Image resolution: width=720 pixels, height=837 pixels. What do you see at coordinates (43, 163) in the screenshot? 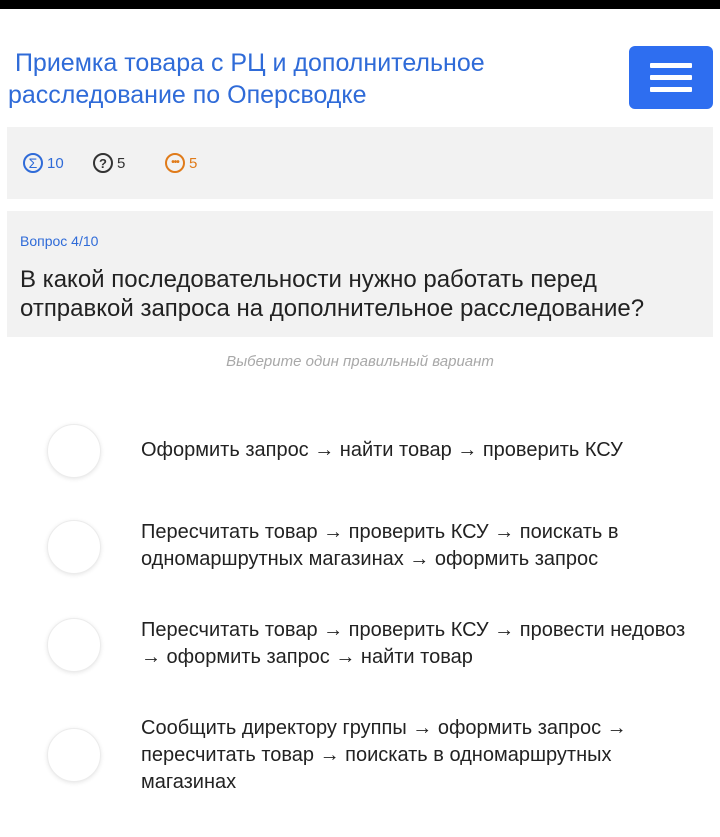
I see `stat-total: Σ 10` at bounding box center [43, 163].